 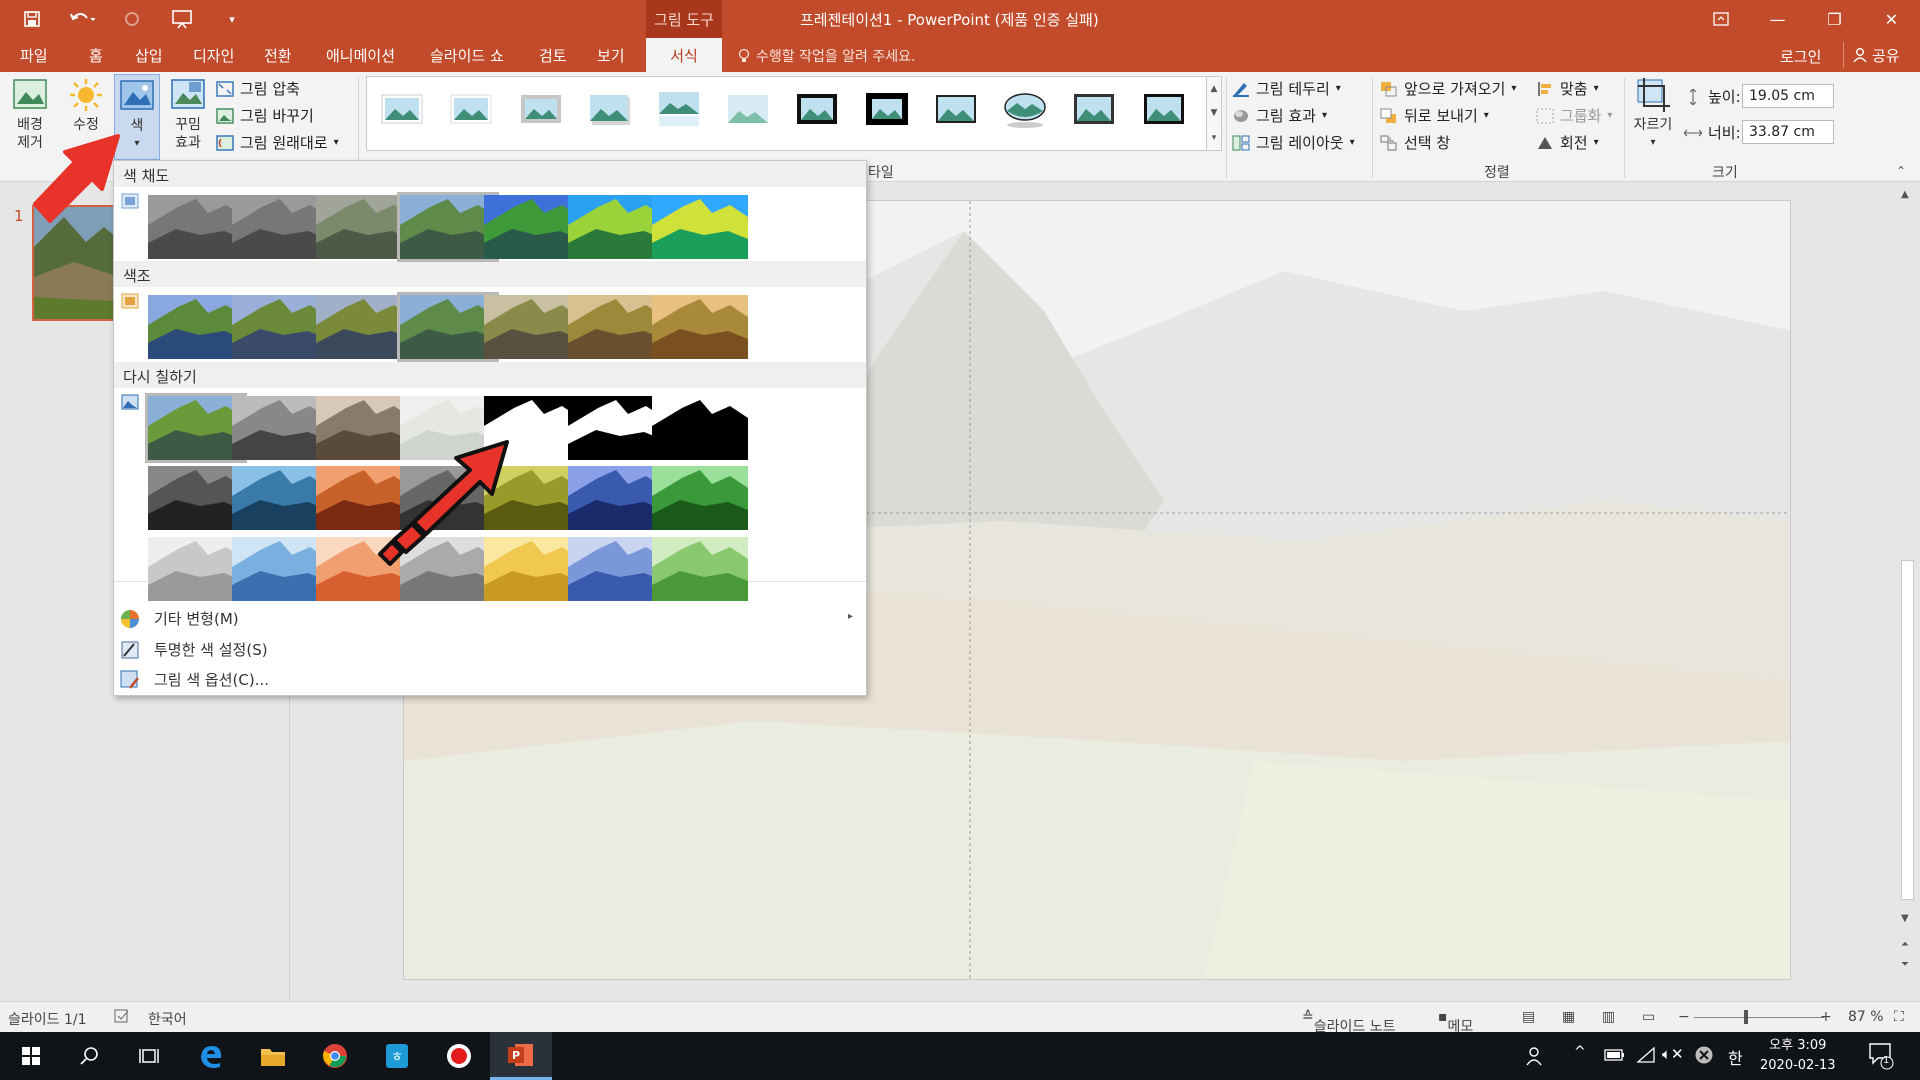 What do you see at coordinates (1455, 1022) in the screenshot?
I see `comments-button: ▪ 메모` at bounding box center [1455, 1022].